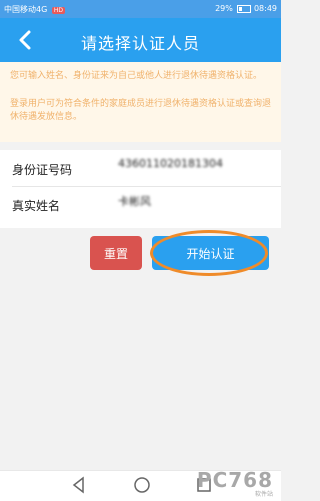 The height and width of the screenshot is (501, 320). What do you see at coordinates (140, 9) in the screenshot?
I see `status-bar: 中国移动4G HD 29% 08:49` at bounding box center [140, 9].